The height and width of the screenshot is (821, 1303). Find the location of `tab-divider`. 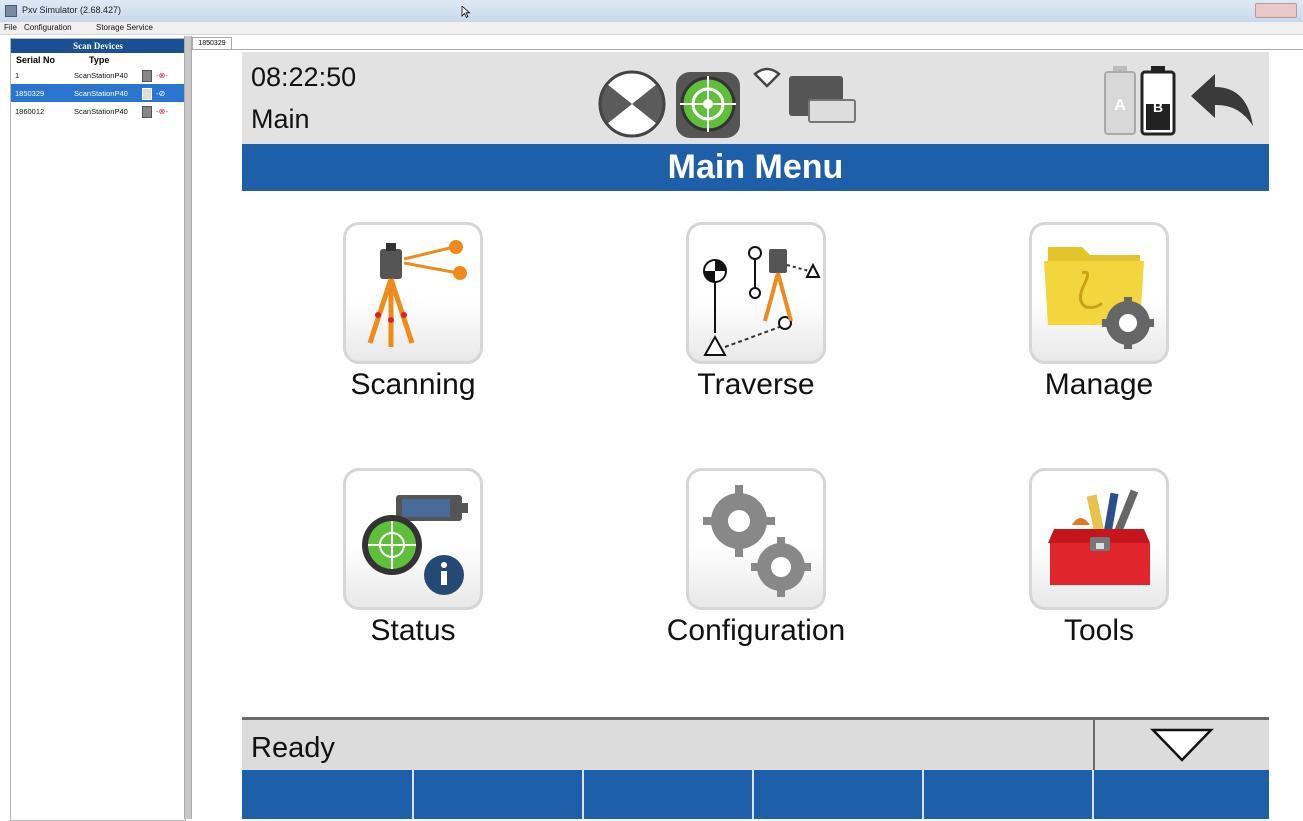

tab-divider is located at coordinates (746, 49).